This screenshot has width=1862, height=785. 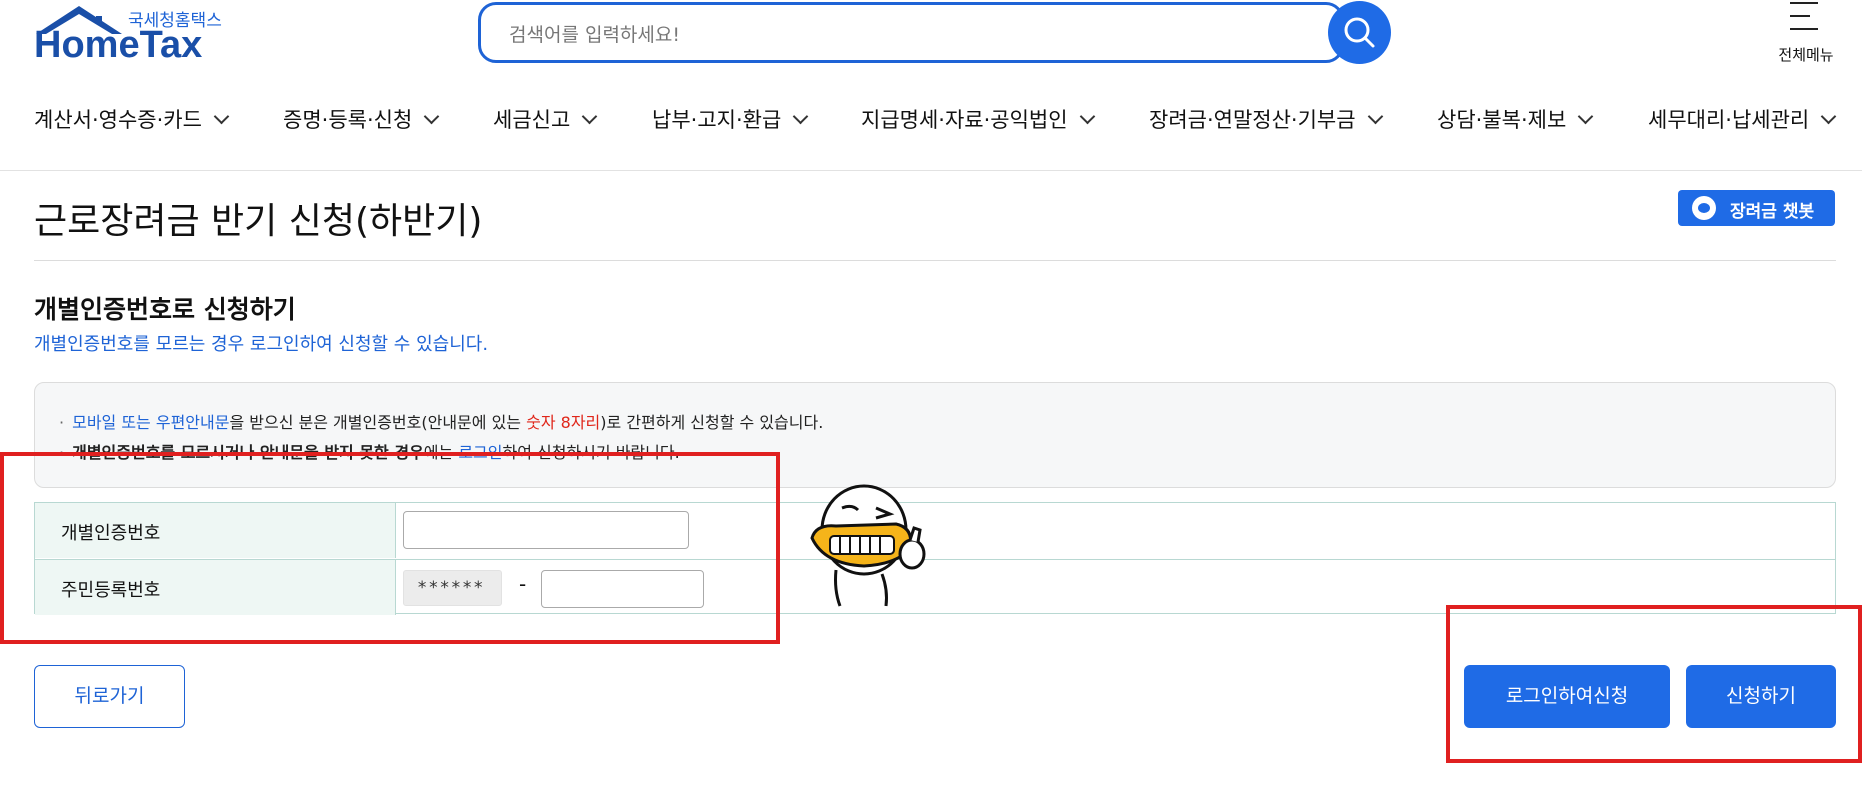 I want to click on annotation-highlight-form, so click(x=390, y=548).